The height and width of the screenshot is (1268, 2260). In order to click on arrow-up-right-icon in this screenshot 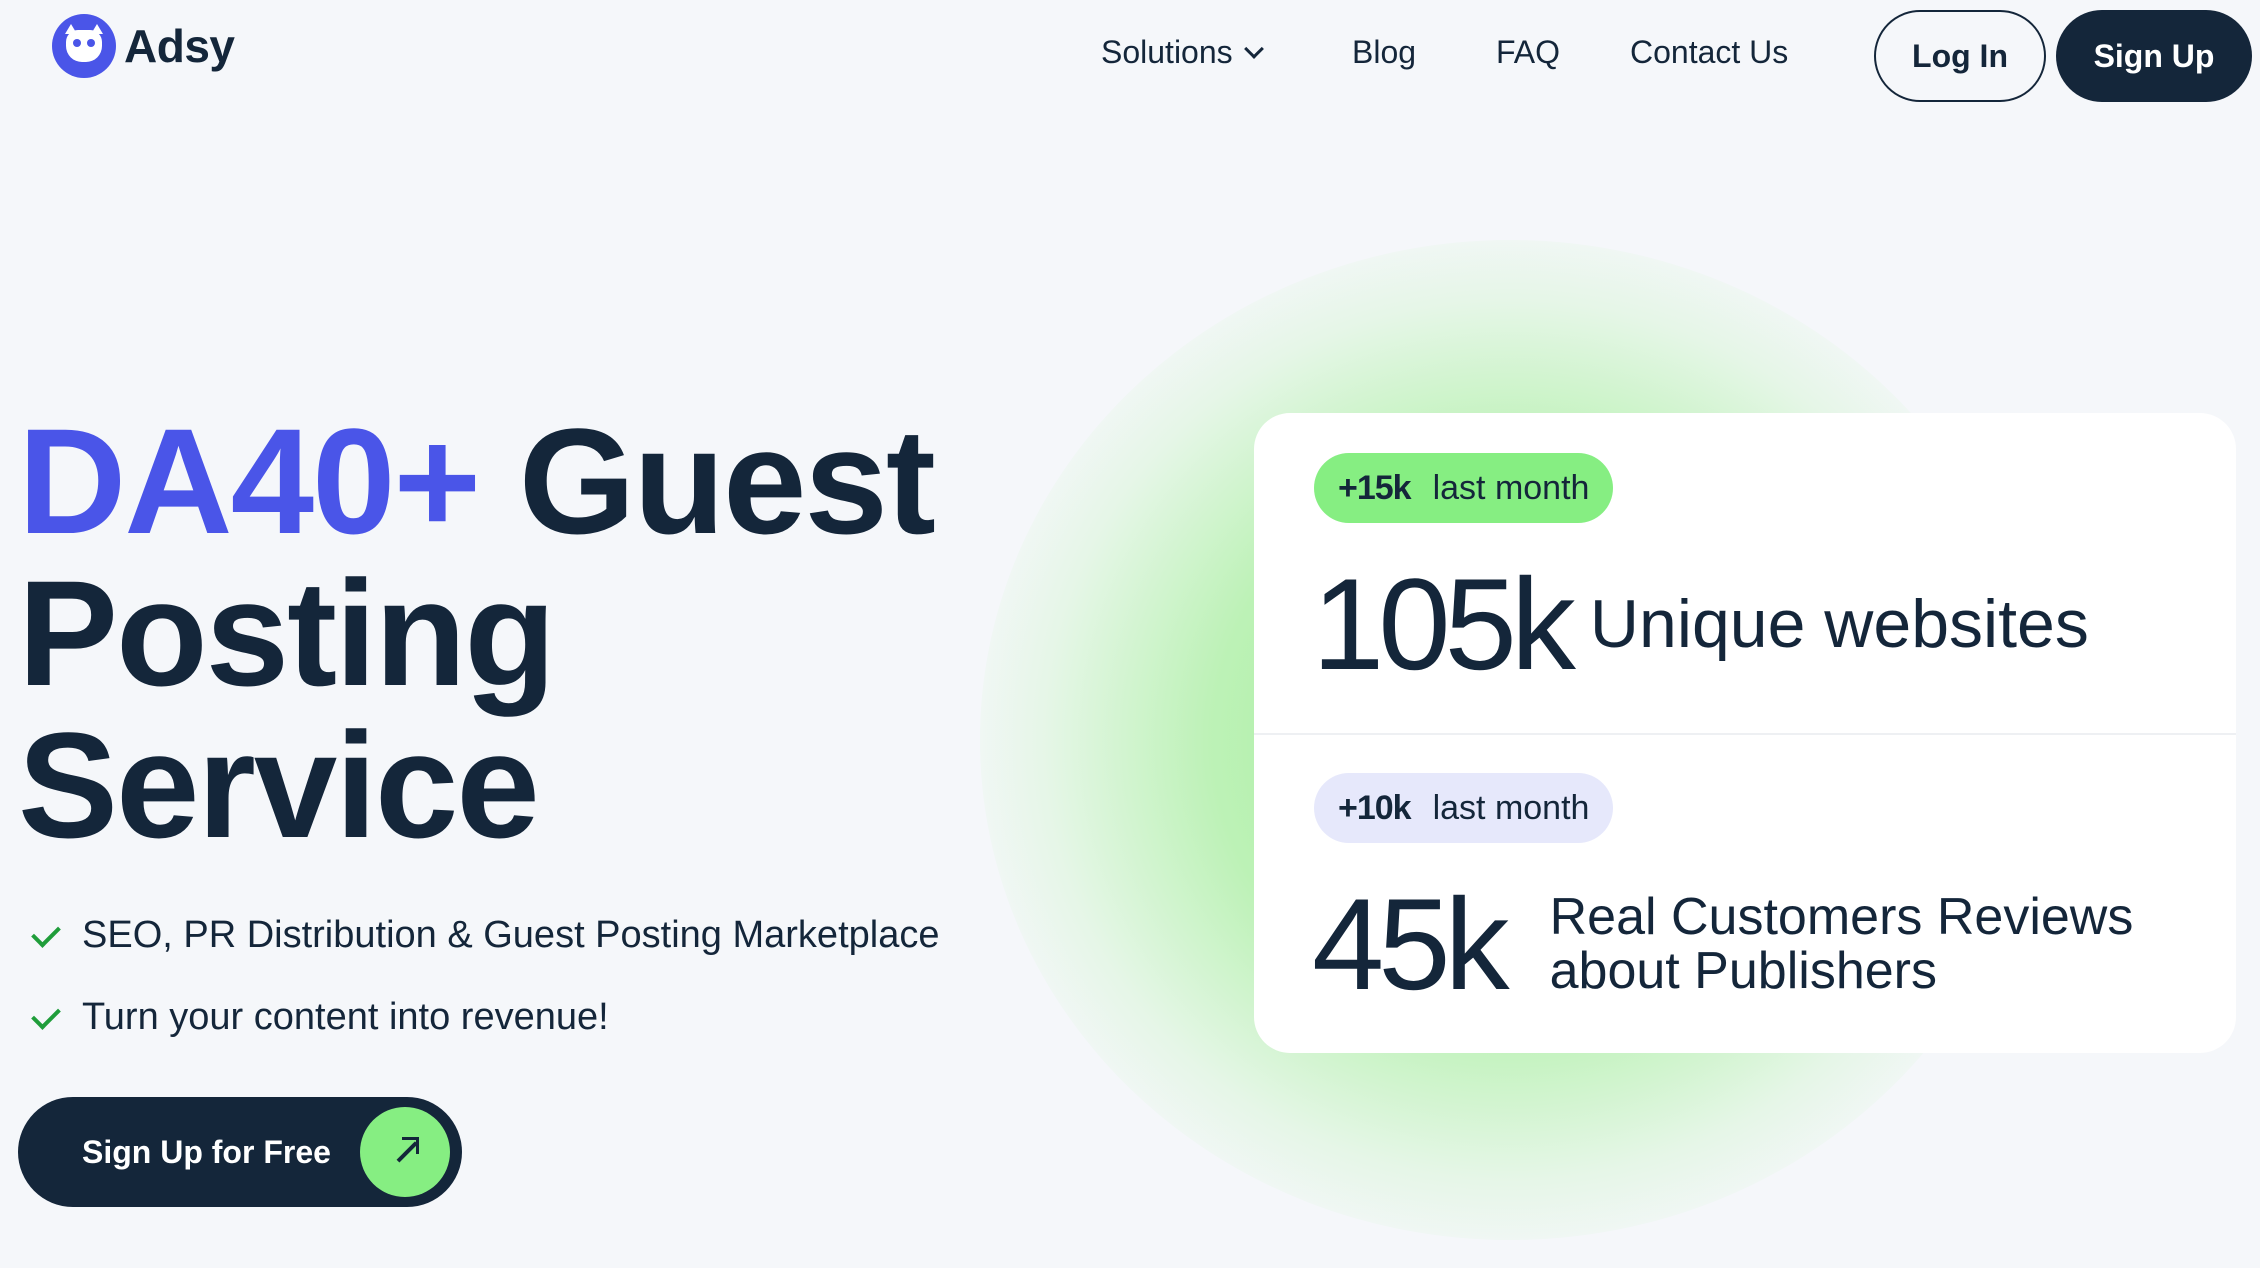, I will do `click(405, 1152)`.